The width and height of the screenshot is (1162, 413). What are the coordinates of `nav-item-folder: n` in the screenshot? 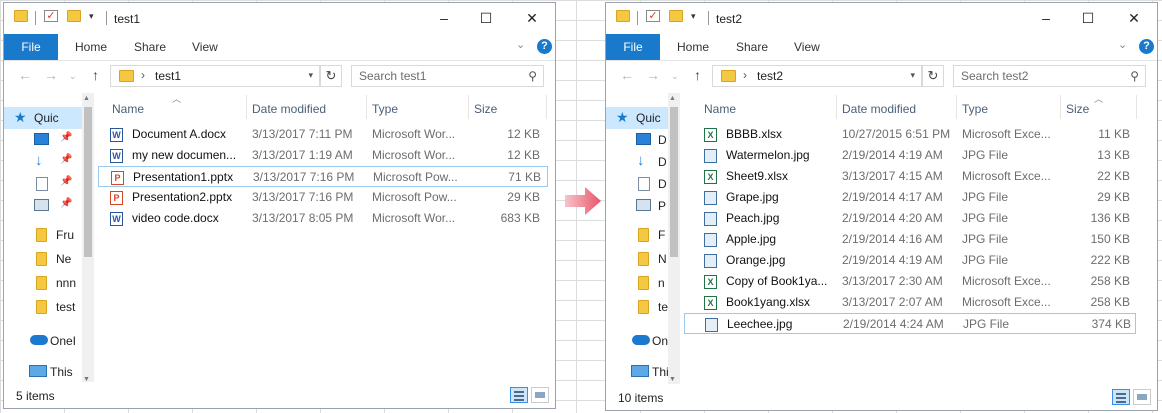 It's located at (637, 283).